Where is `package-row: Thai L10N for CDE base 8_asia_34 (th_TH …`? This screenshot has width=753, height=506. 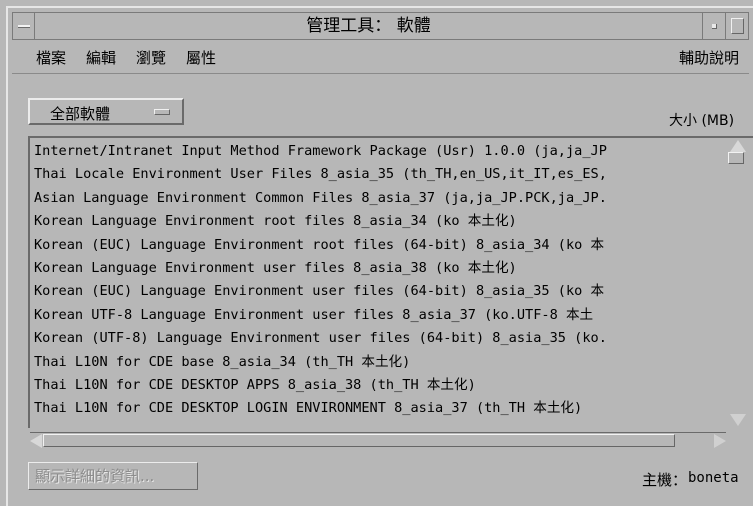 package-row: Thai L10N for CDE base 8_asia_34 (th_TH … is located at coordinates (222, 362).